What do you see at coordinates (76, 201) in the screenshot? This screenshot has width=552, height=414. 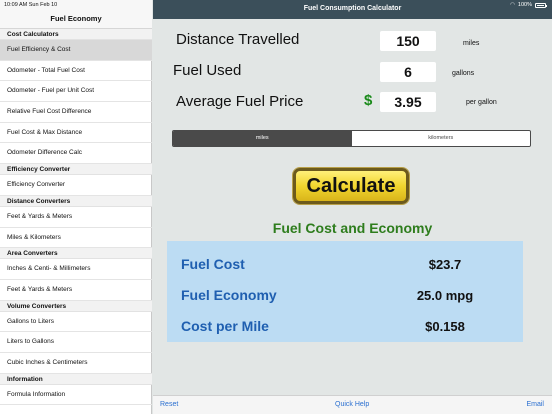 I see `sidebar-section-header: Distance Converters` at bounding box center [76, 201].